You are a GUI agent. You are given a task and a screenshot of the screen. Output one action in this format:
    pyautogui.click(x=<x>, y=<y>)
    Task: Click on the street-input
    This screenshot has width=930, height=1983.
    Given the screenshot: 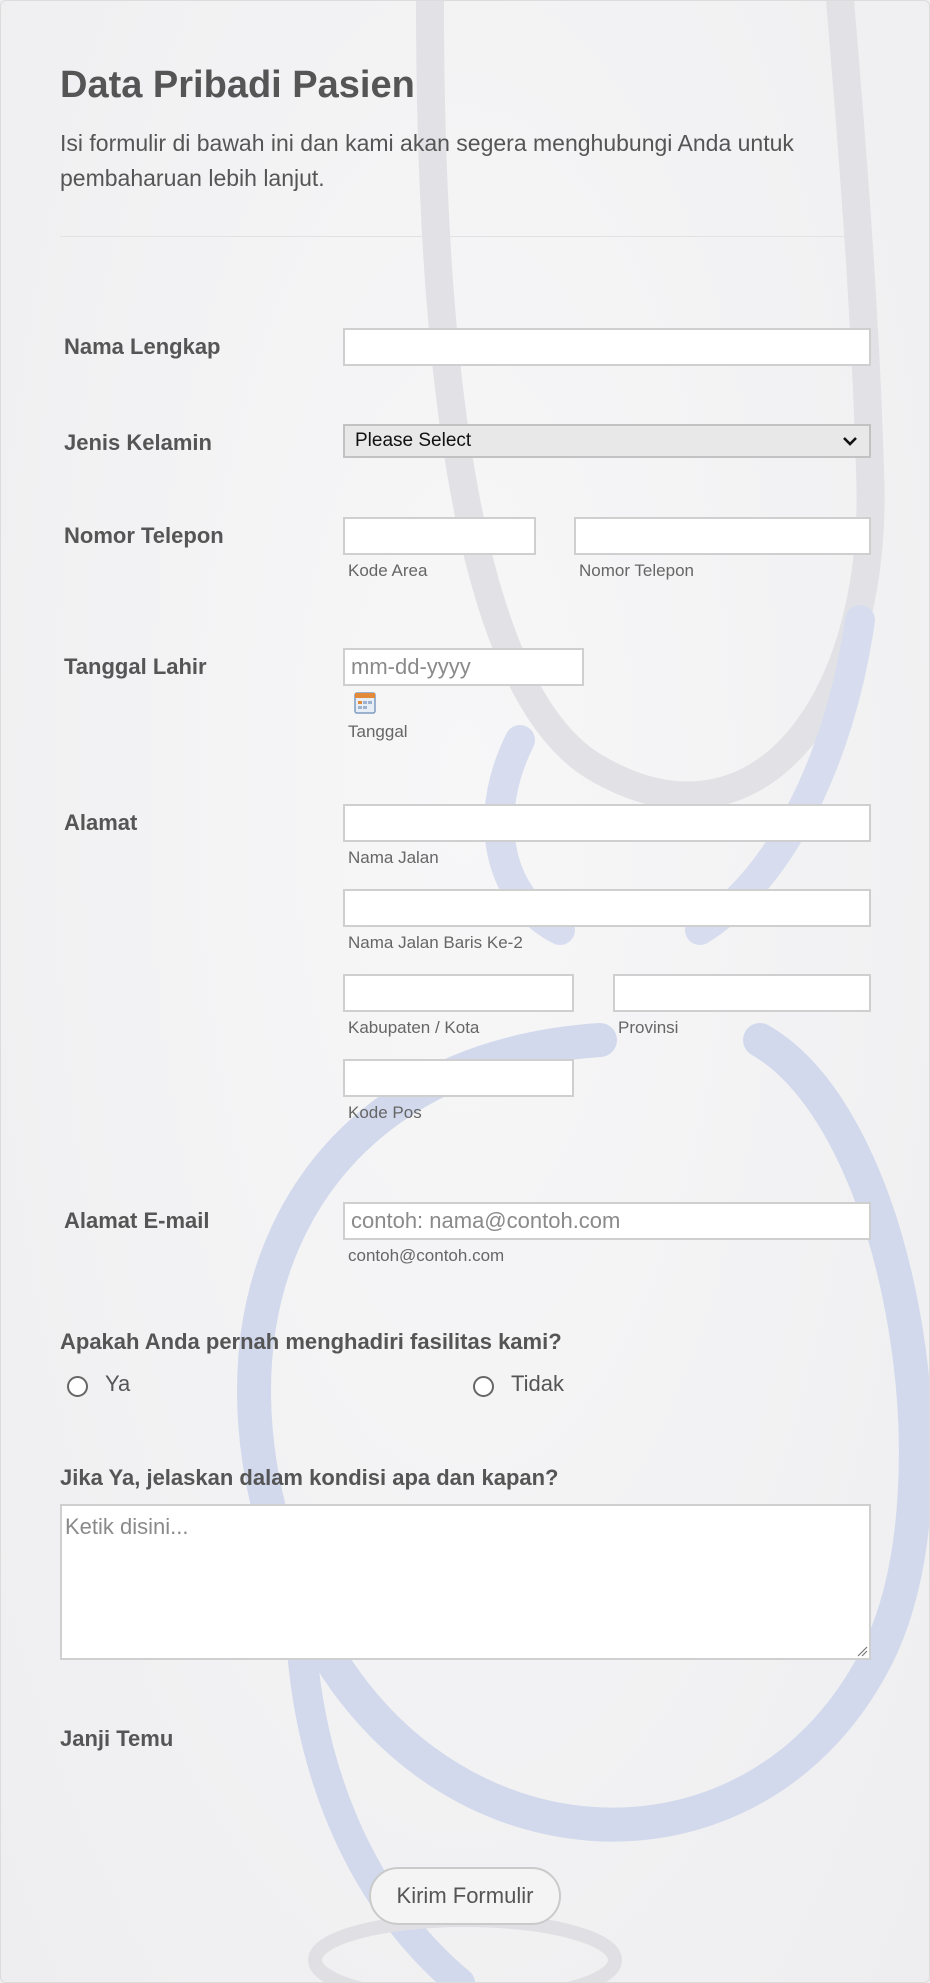 What is the action you would take?
    pyautogui.click(x=607, y=823)
    